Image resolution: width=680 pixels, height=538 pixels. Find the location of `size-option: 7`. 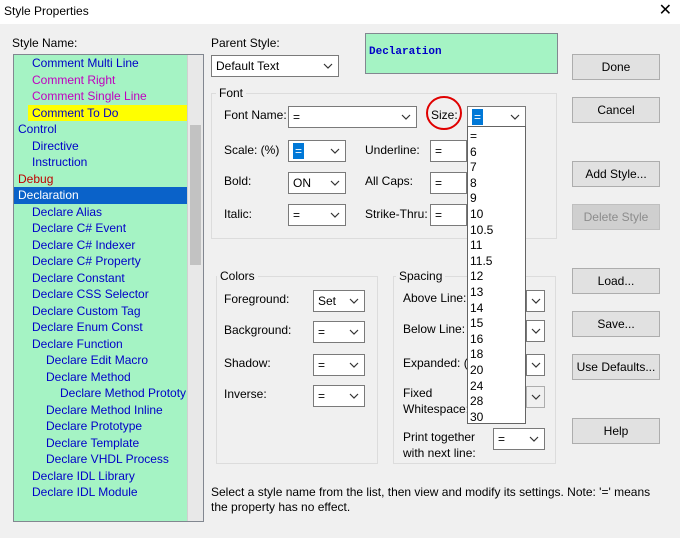

size-option: 7 is located at coordinates (473, 167).